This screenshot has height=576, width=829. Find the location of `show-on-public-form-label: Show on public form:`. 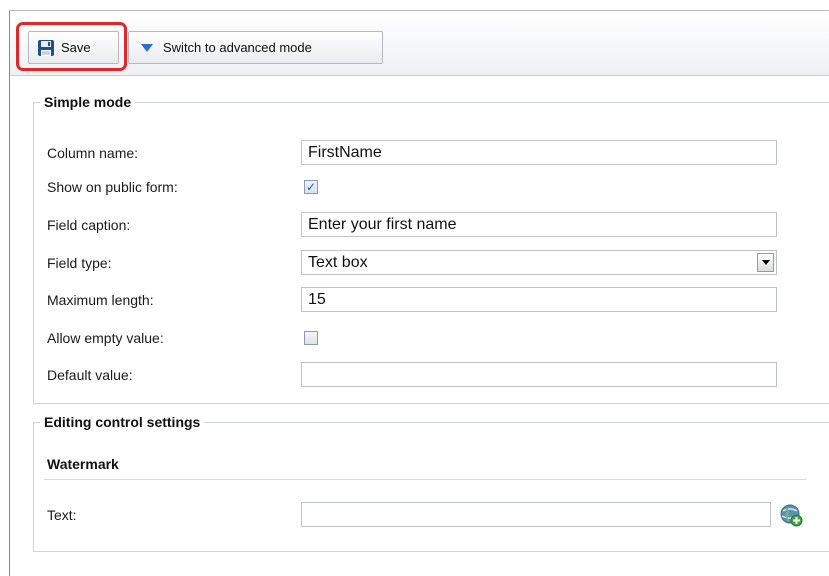

show-on-public-form-label: Show on public form: is located at coordinates (112, 187).